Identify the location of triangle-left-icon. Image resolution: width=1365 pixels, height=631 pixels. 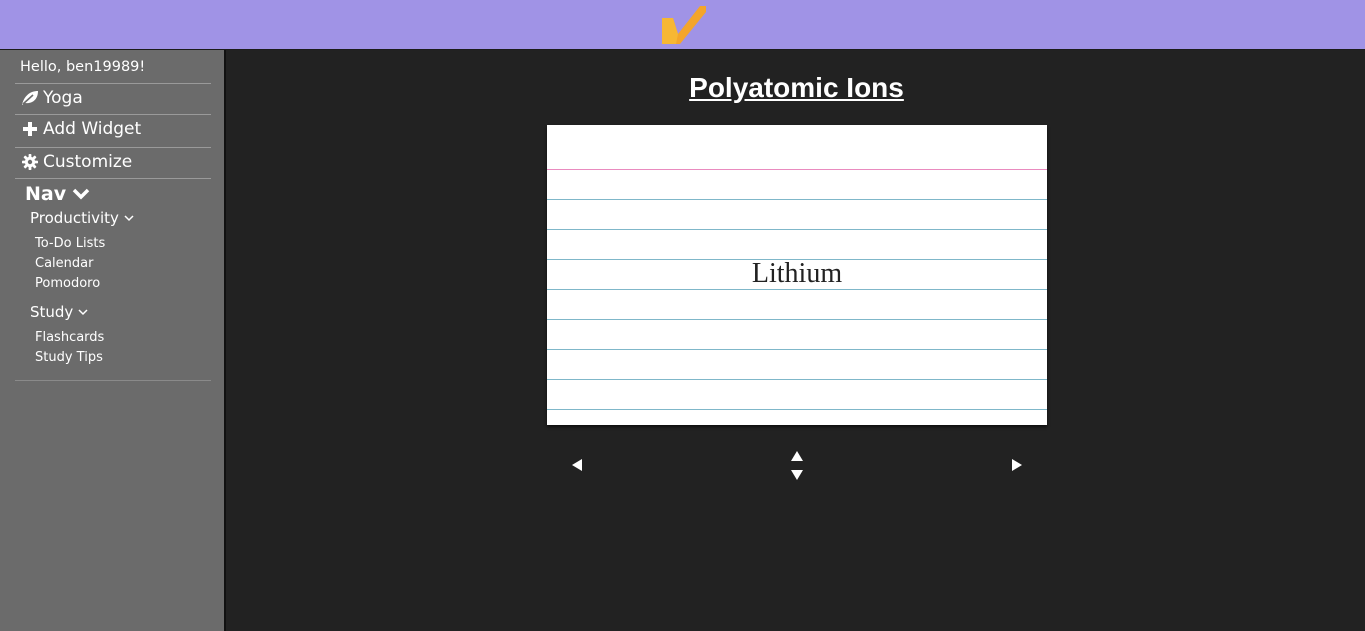
(577, 465).